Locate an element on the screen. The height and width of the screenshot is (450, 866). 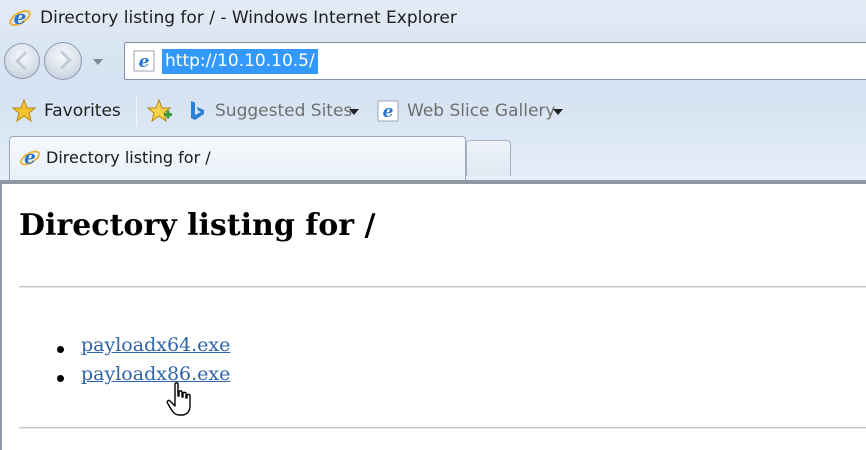
page-ie-icon: e is located at coordinates (144, 61).